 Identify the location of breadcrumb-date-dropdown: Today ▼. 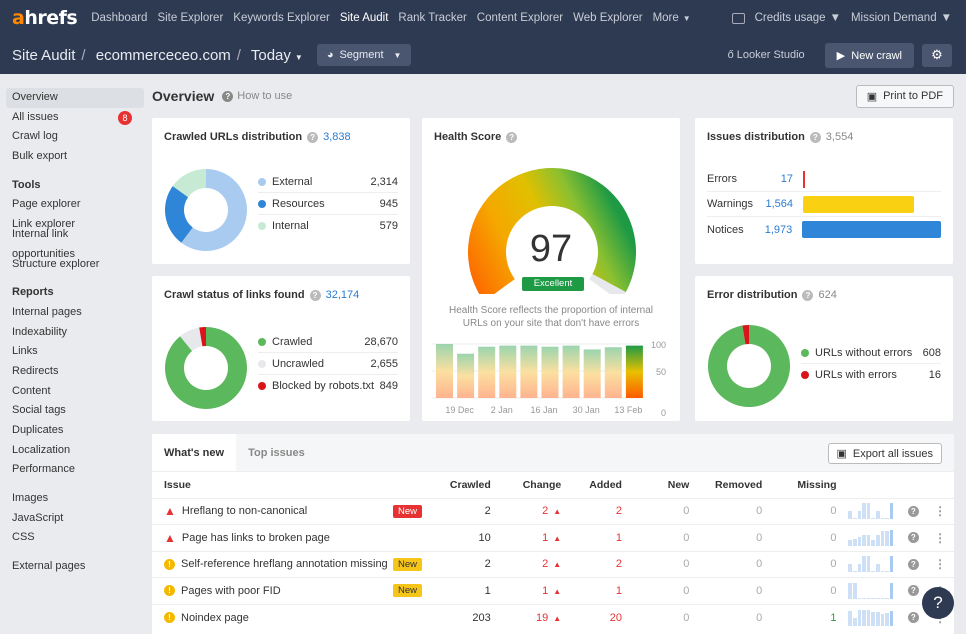
(277, 55).